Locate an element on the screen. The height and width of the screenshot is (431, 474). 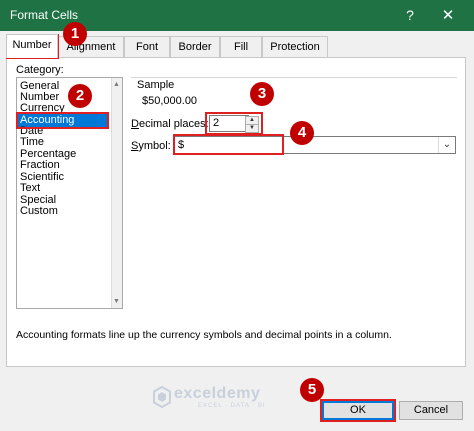
dialog-title: Format Cells is located at coordinates (44, 15).